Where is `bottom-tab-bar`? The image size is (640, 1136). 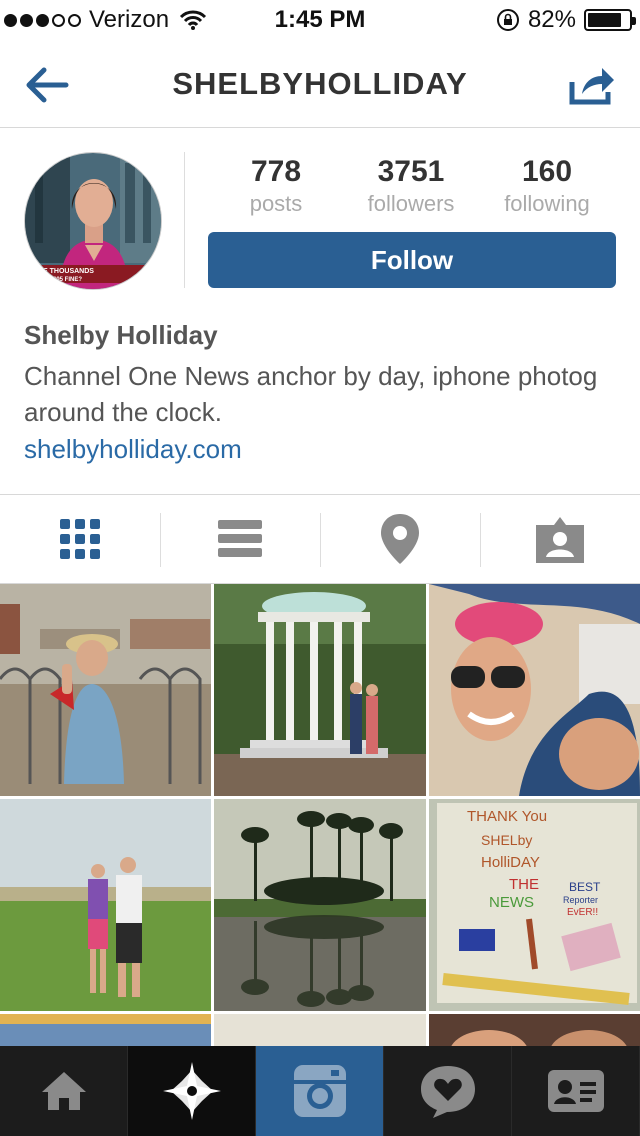
bottom-tab-bar is located at coordinates (320, 1091).